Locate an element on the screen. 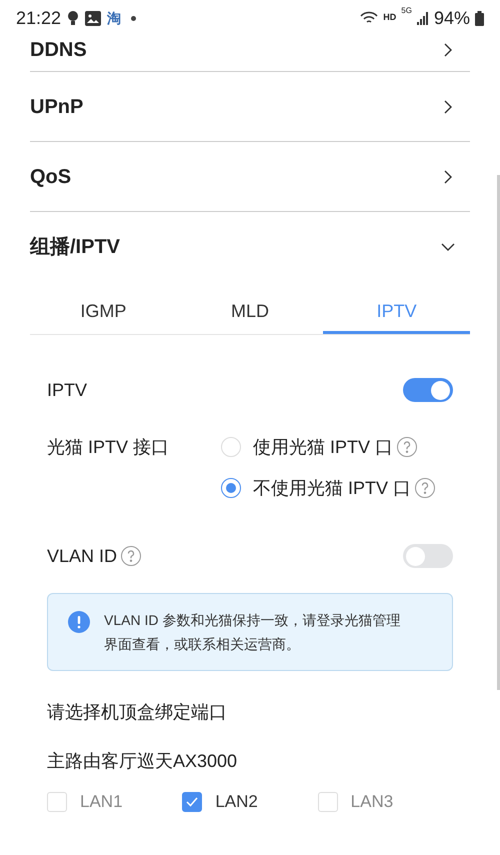 This screenshot has height=855, width=500. port-label: LAN2 is located at coordinates (236, 802).